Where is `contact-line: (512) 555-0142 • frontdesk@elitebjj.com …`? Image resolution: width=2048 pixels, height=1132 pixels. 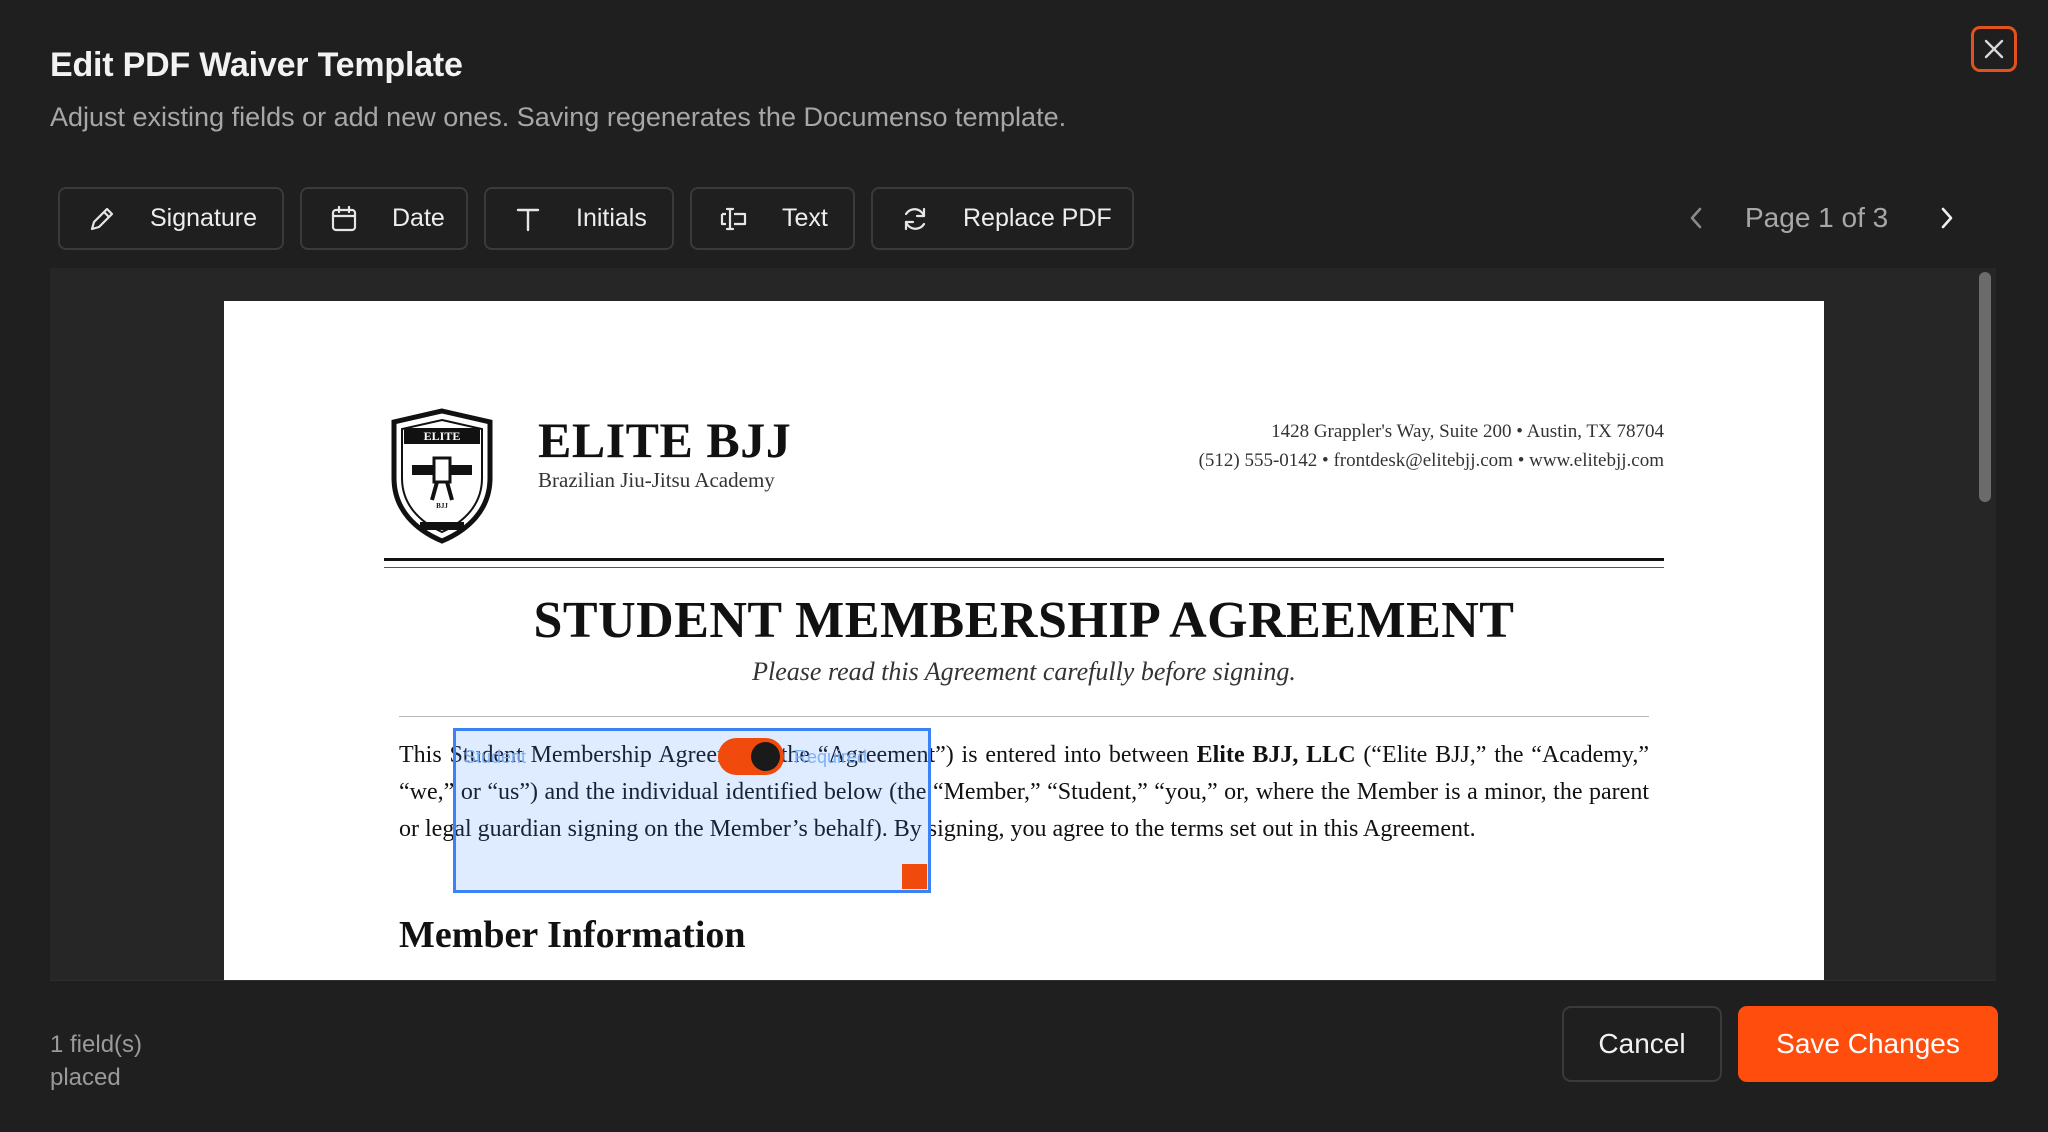 contact-line: (512) 555-0142 • frontdesk@elitebjj.com … is located at coordinates (1431, 460).